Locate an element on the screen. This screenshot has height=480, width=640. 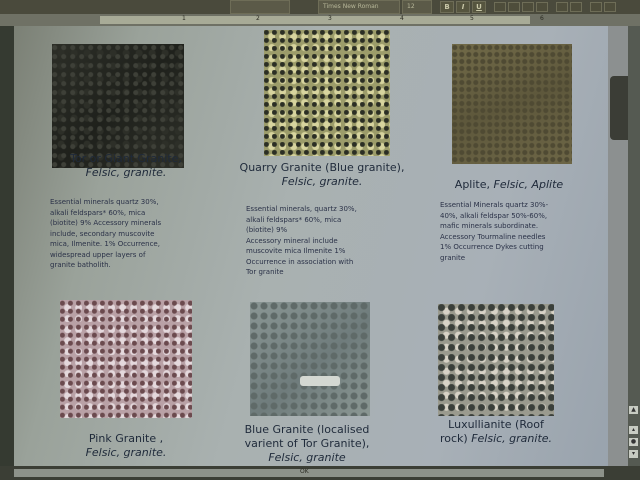
description-line: (biotite) 9% Accessory minerals is located at coordinates (106, 223).